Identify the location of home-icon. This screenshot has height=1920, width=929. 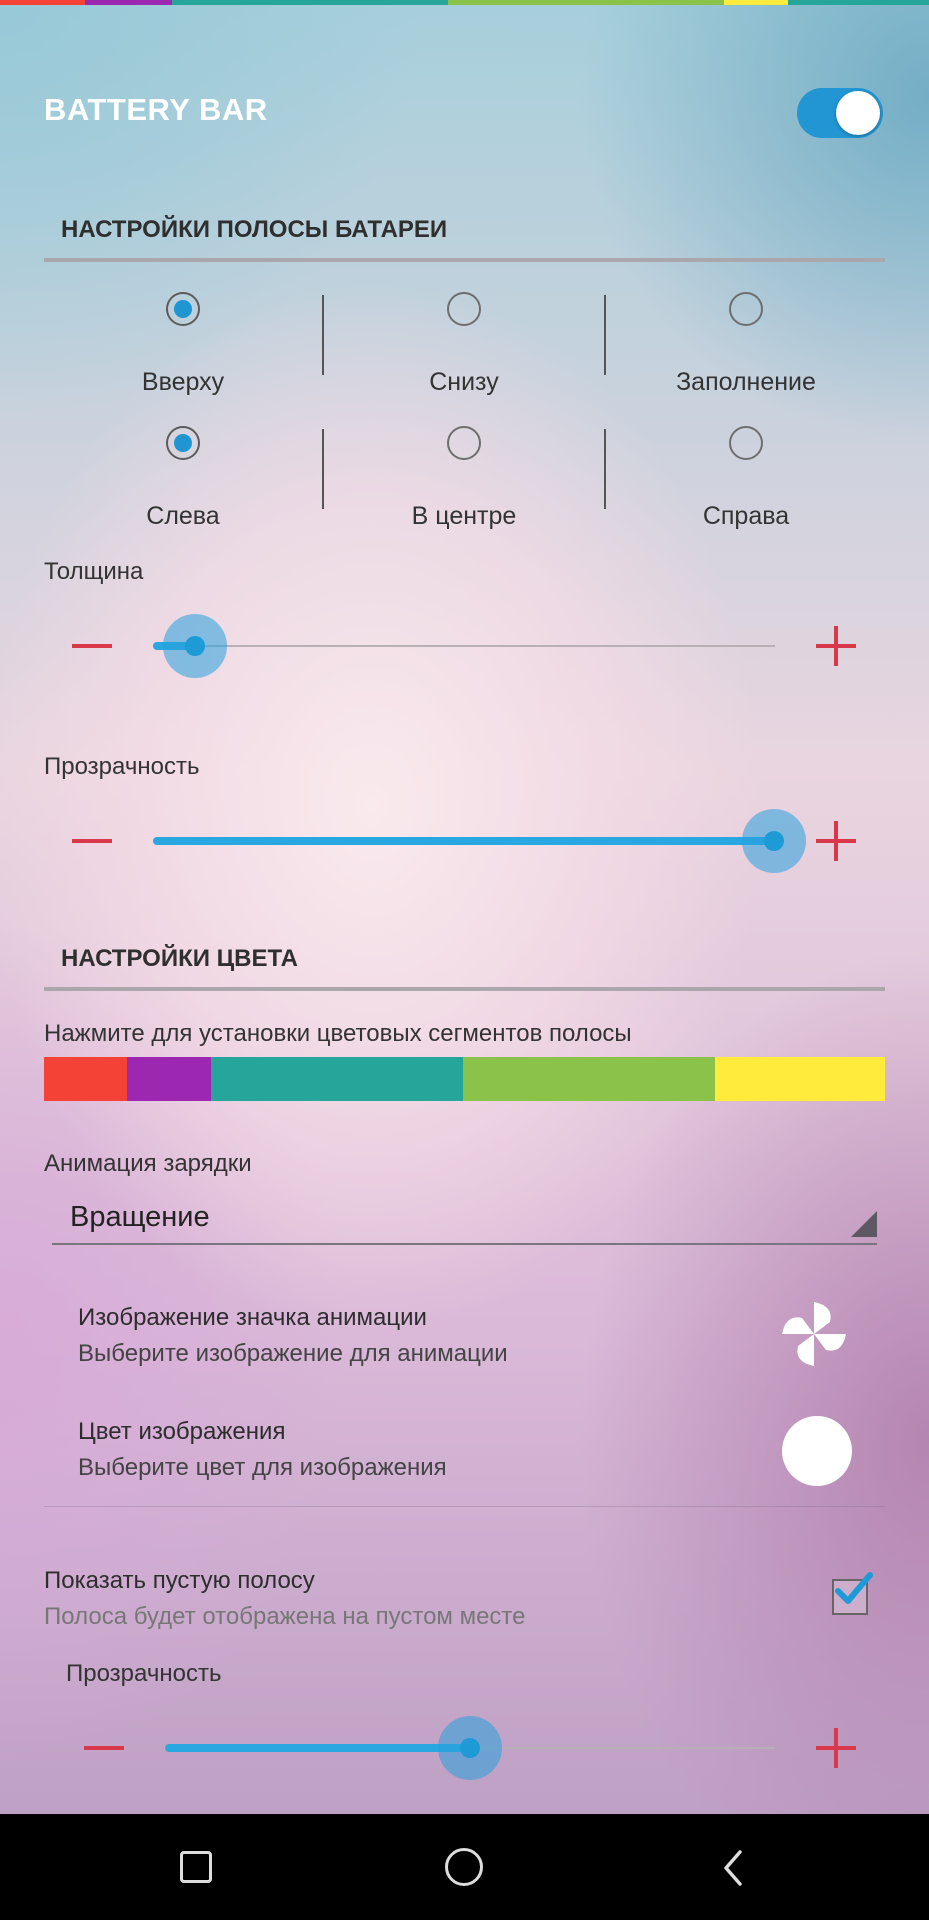
(464, 1867).